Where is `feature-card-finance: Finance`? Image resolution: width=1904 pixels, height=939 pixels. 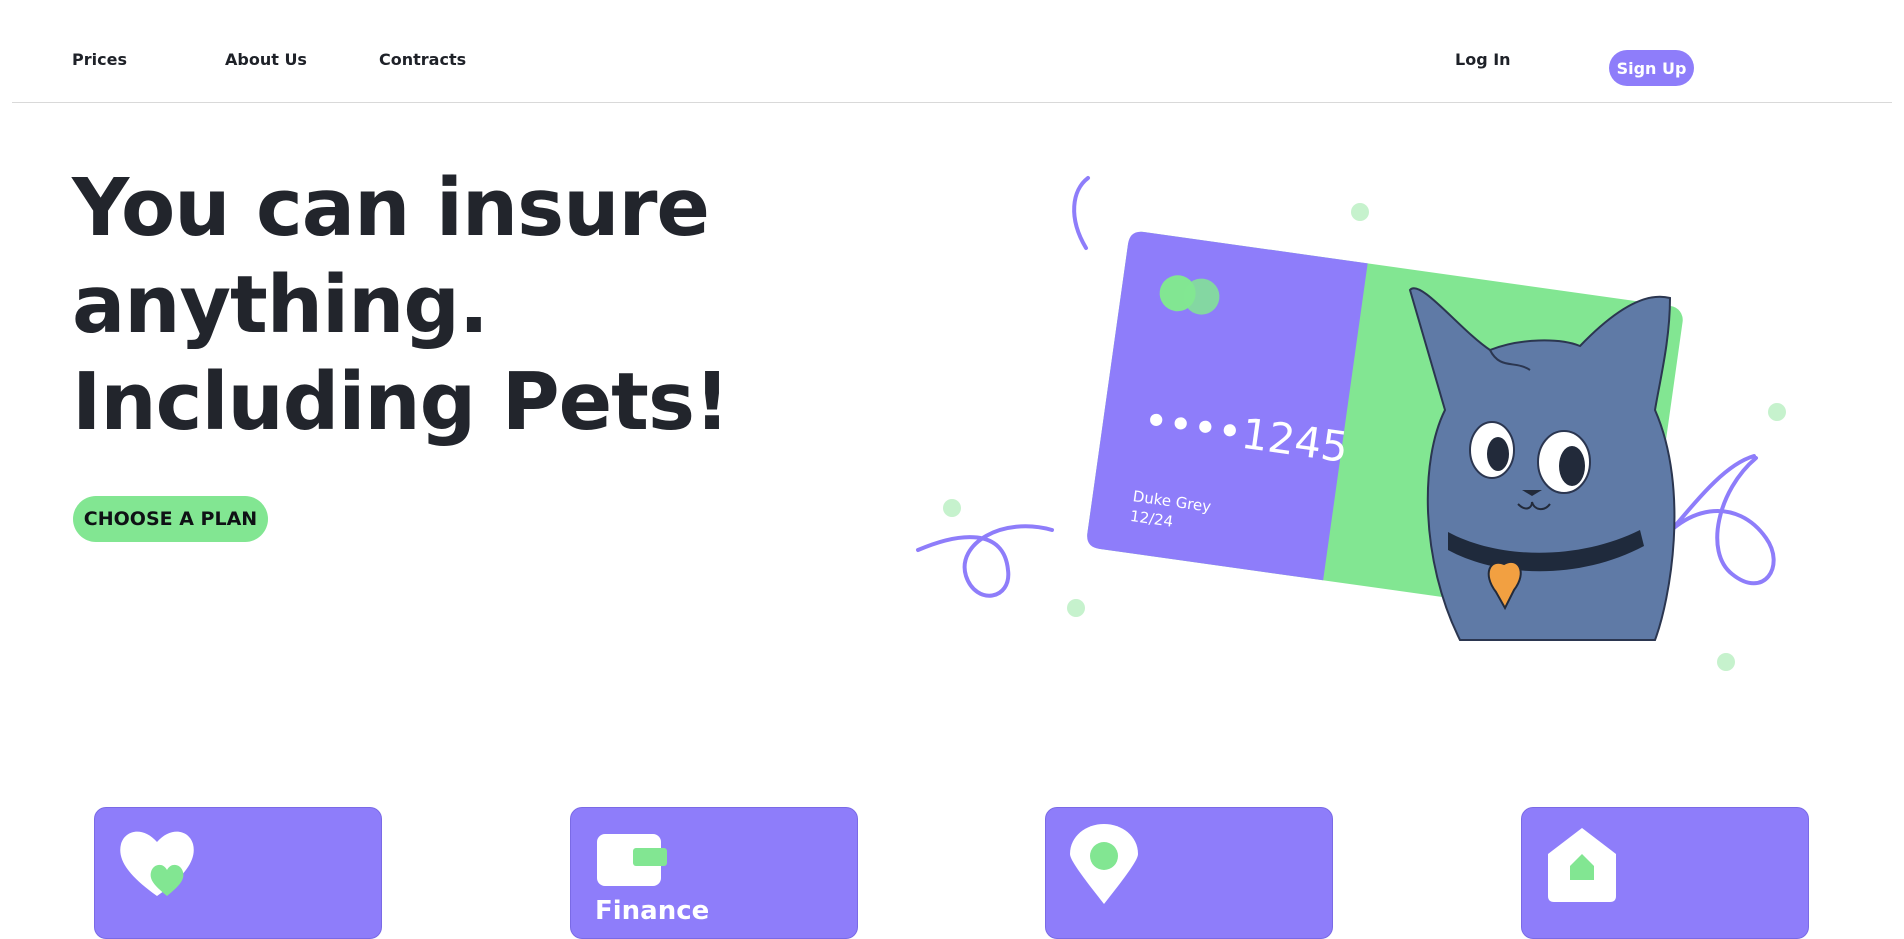
feature-card-finance: Finance is located at coordinates (714, 873).